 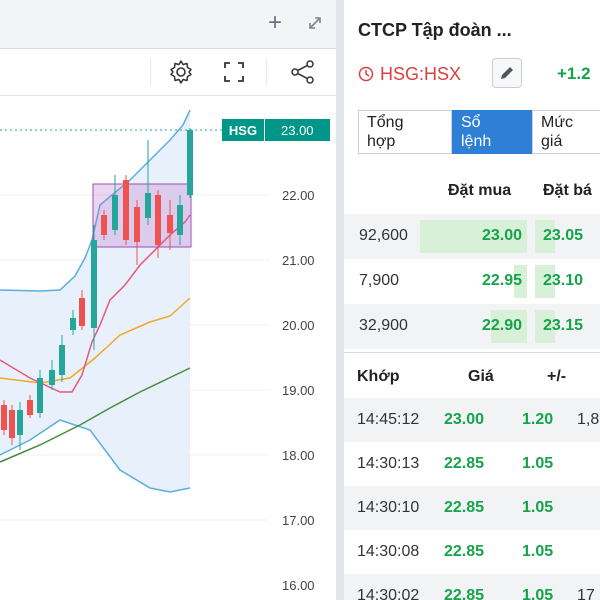 I want to click on price-change: +1.2, so click(x=574, y=73).